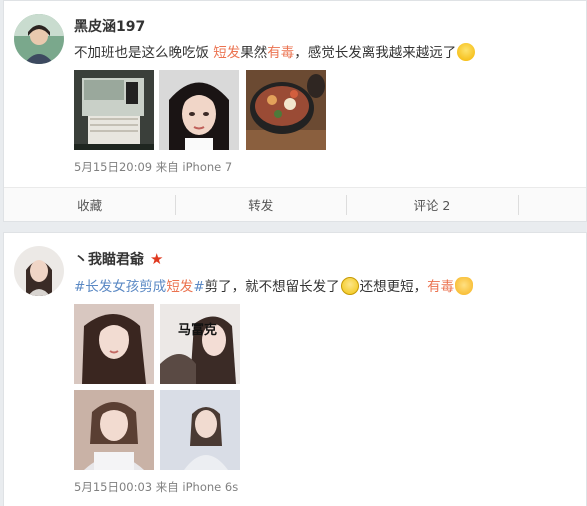 The height and width of the screenshot is (506, 587). Describe the element at coordinates (466, 52) in the screenshot. I see `laugh-cry-emoji-icon` at that location.